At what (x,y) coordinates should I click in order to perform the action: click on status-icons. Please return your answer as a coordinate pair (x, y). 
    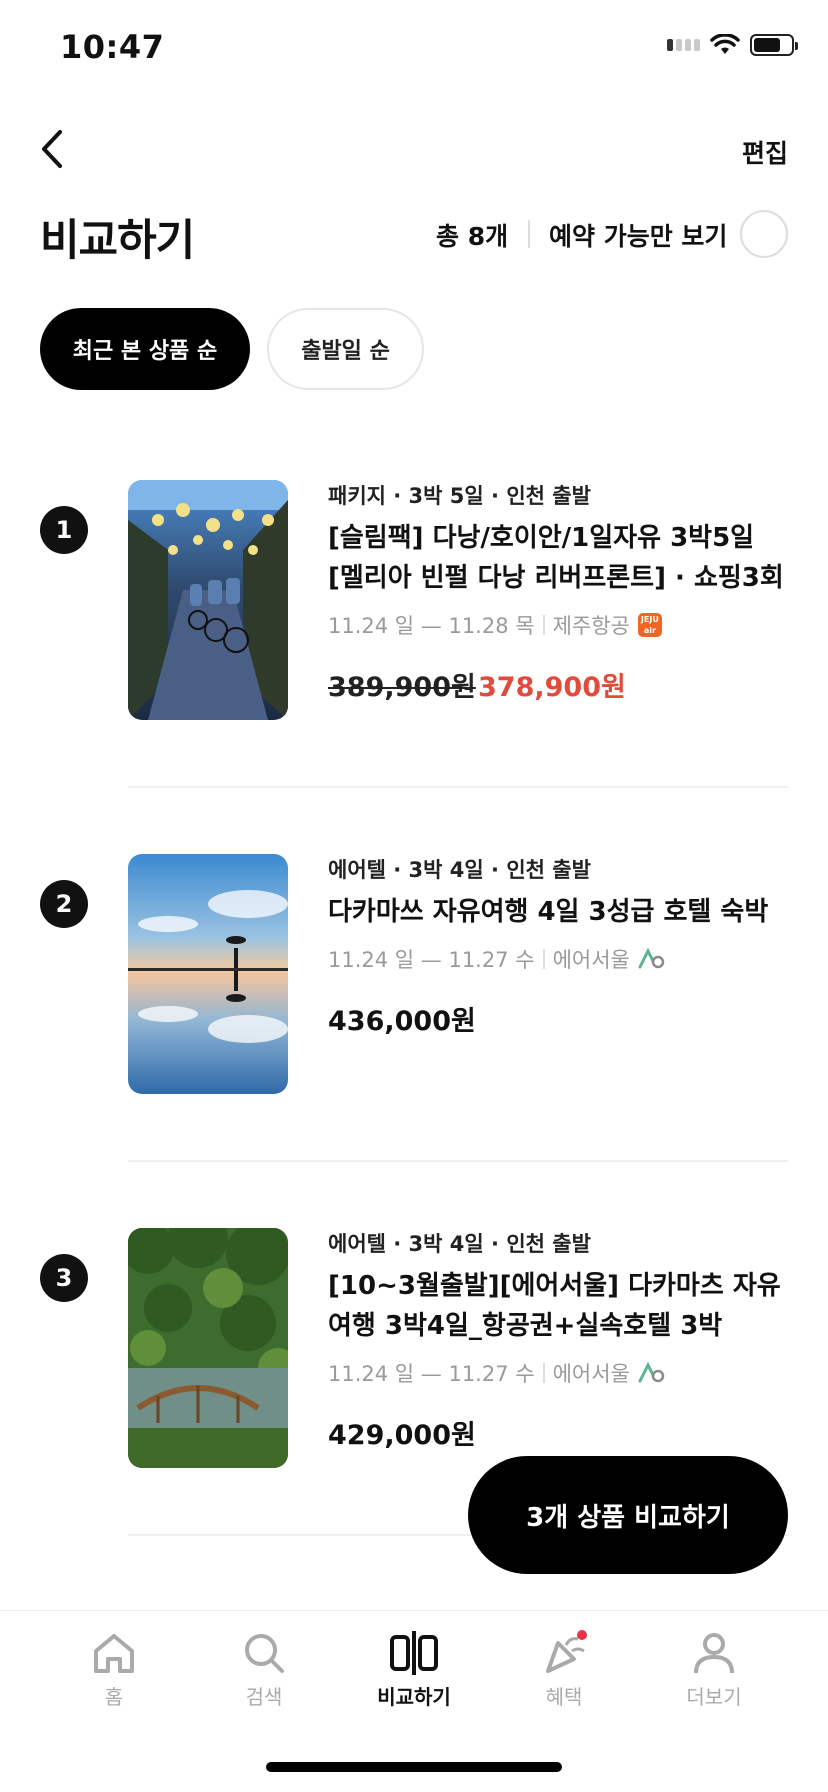
    Looking at the image, I should click on (732, 45).